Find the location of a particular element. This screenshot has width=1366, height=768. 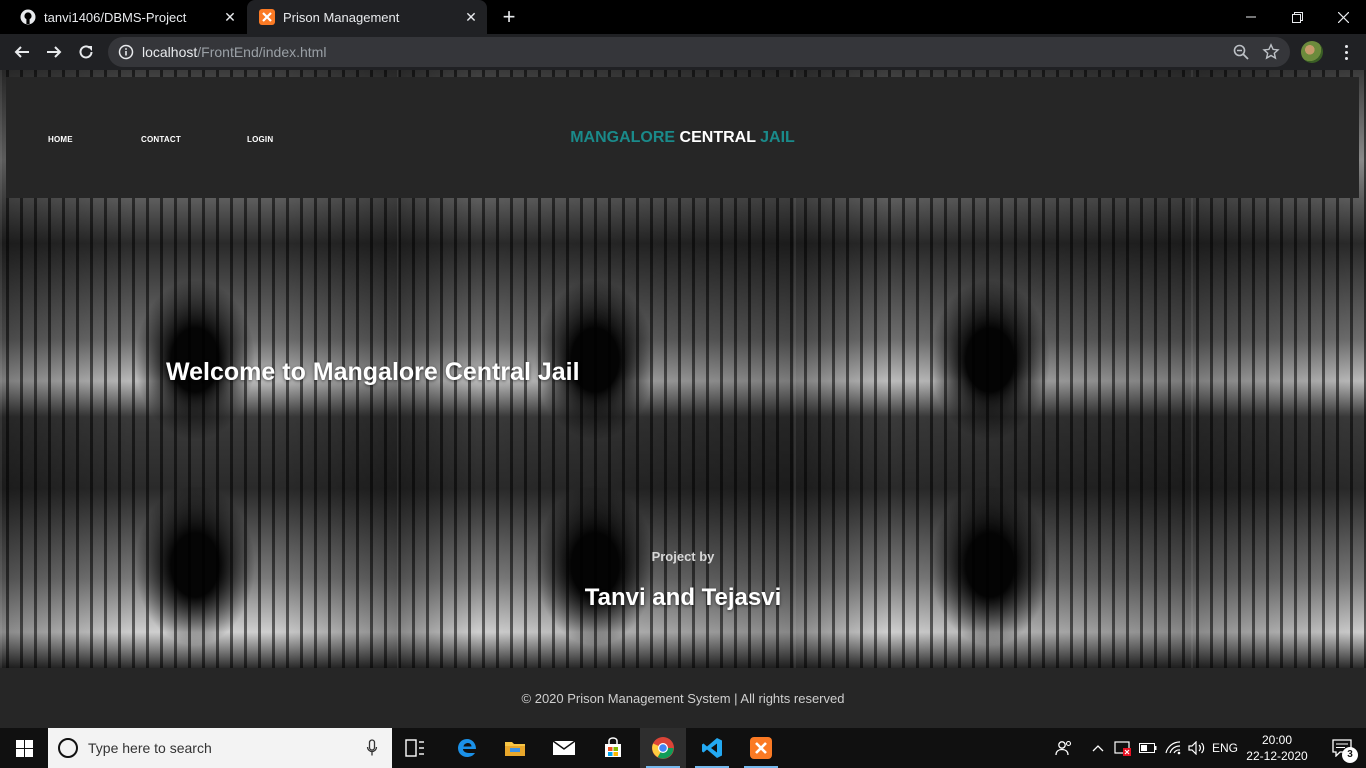

tab-title: Prison Management is located at coordinates (341, 17).